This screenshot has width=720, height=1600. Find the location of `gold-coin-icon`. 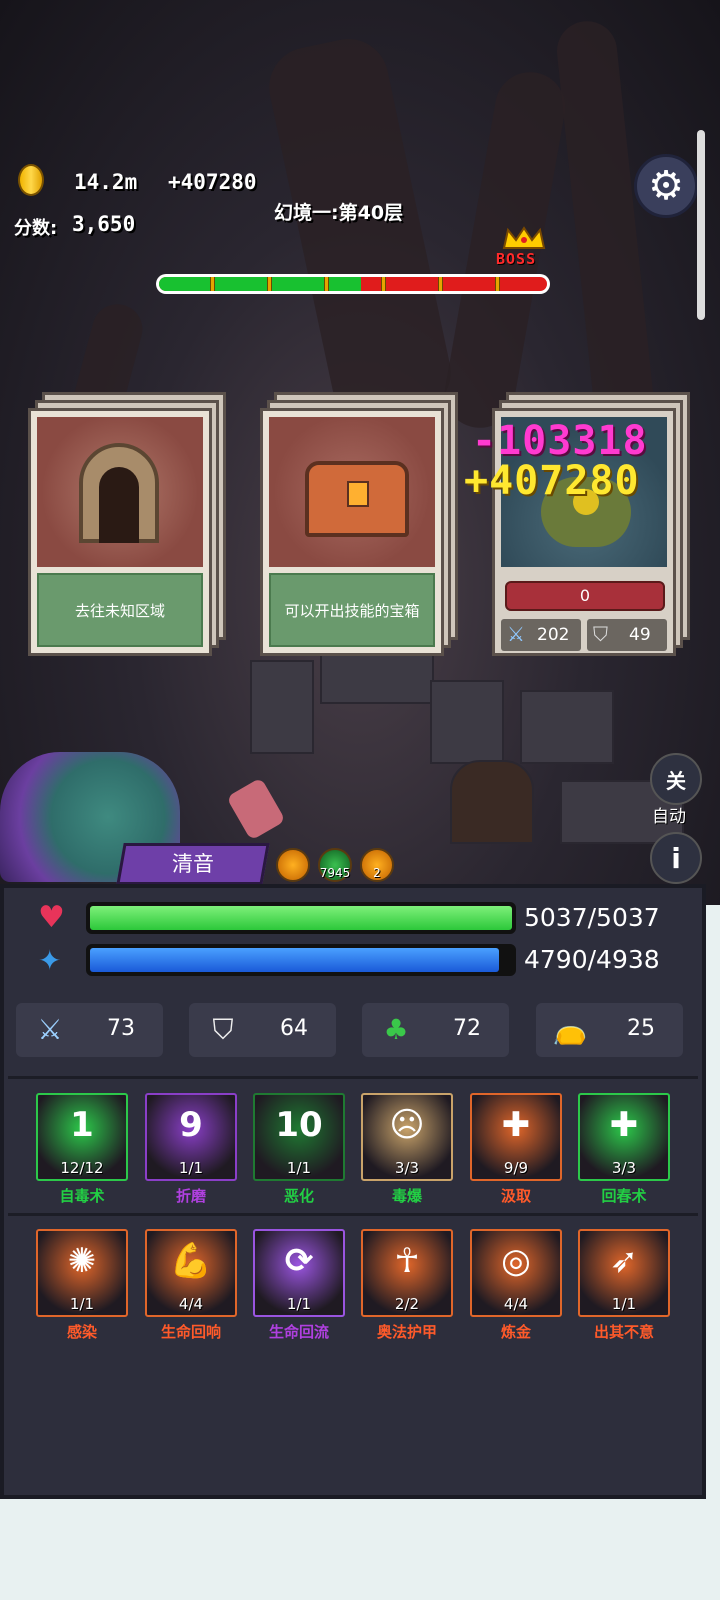

gold-coin-icon is located at coordinates (31, 180).